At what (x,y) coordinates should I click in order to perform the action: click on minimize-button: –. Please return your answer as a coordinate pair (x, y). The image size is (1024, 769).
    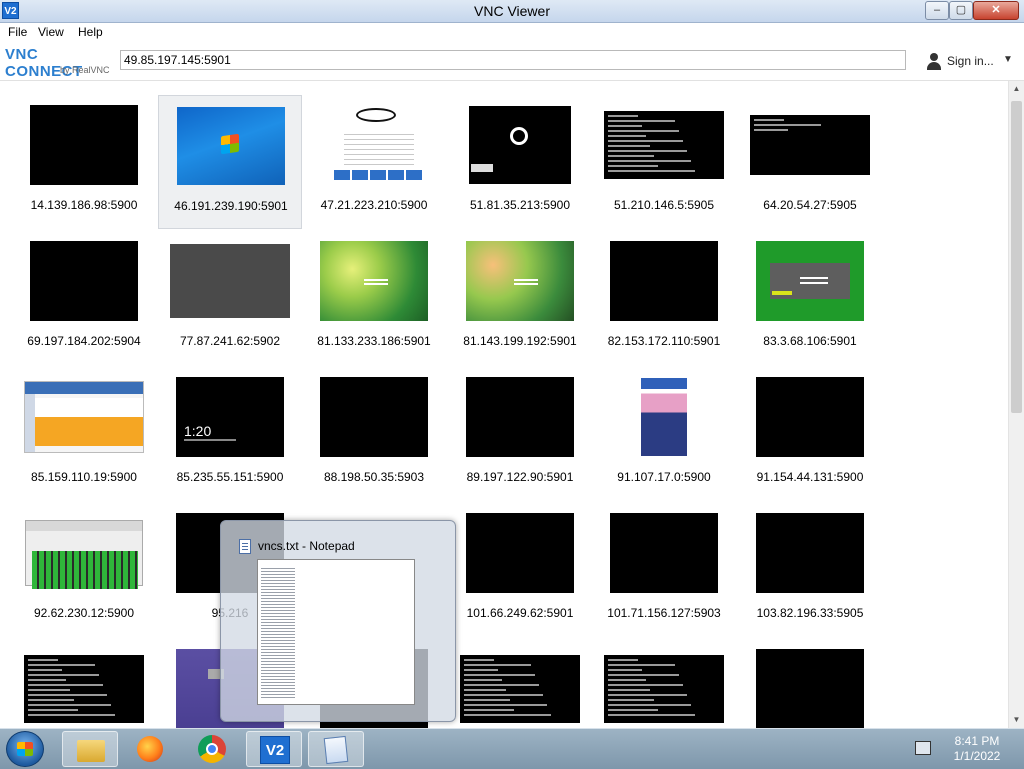
    Looking at the image, I should click on (937, 10).